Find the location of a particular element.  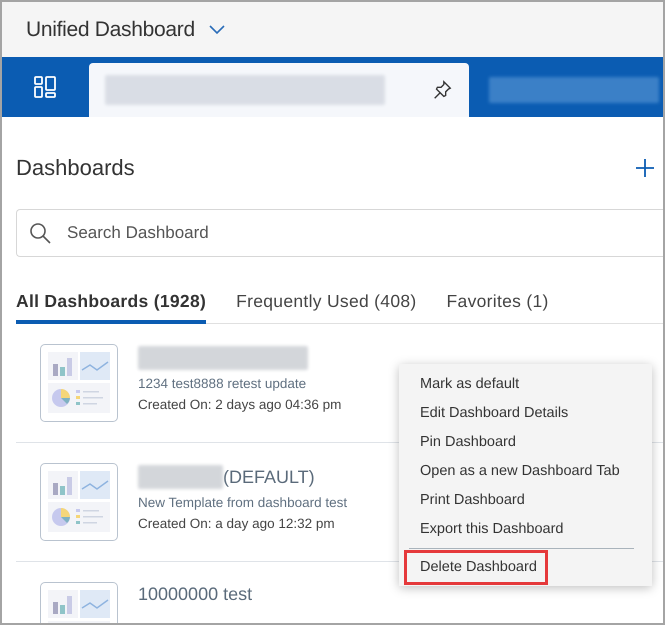

dashboard-description: New Template from dashboard test is located at coordinates (243, 502).